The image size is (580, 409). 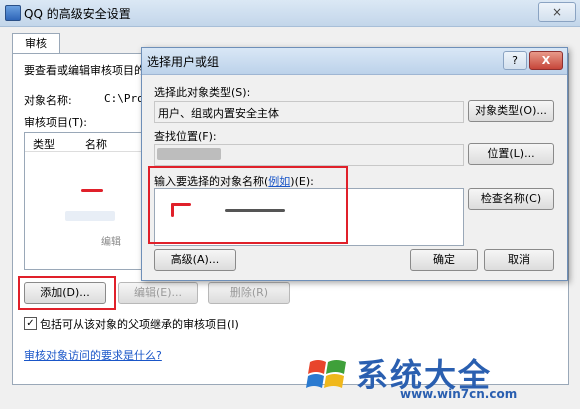 I want to click on tab-audit: 审核, so click(x=36, y=43).